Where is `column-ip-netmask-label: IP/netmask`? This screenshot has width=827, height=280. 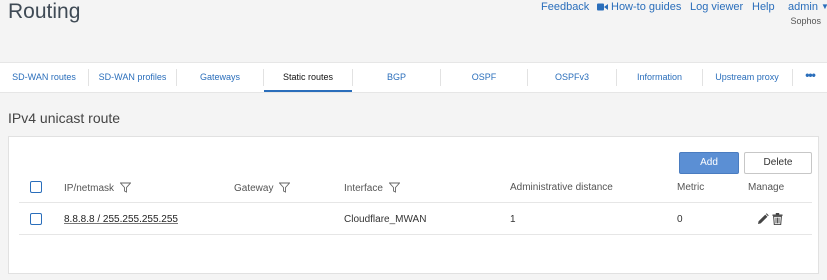 column-ip-netmask-label: IP/netmask is located at coordinates (89, 188).